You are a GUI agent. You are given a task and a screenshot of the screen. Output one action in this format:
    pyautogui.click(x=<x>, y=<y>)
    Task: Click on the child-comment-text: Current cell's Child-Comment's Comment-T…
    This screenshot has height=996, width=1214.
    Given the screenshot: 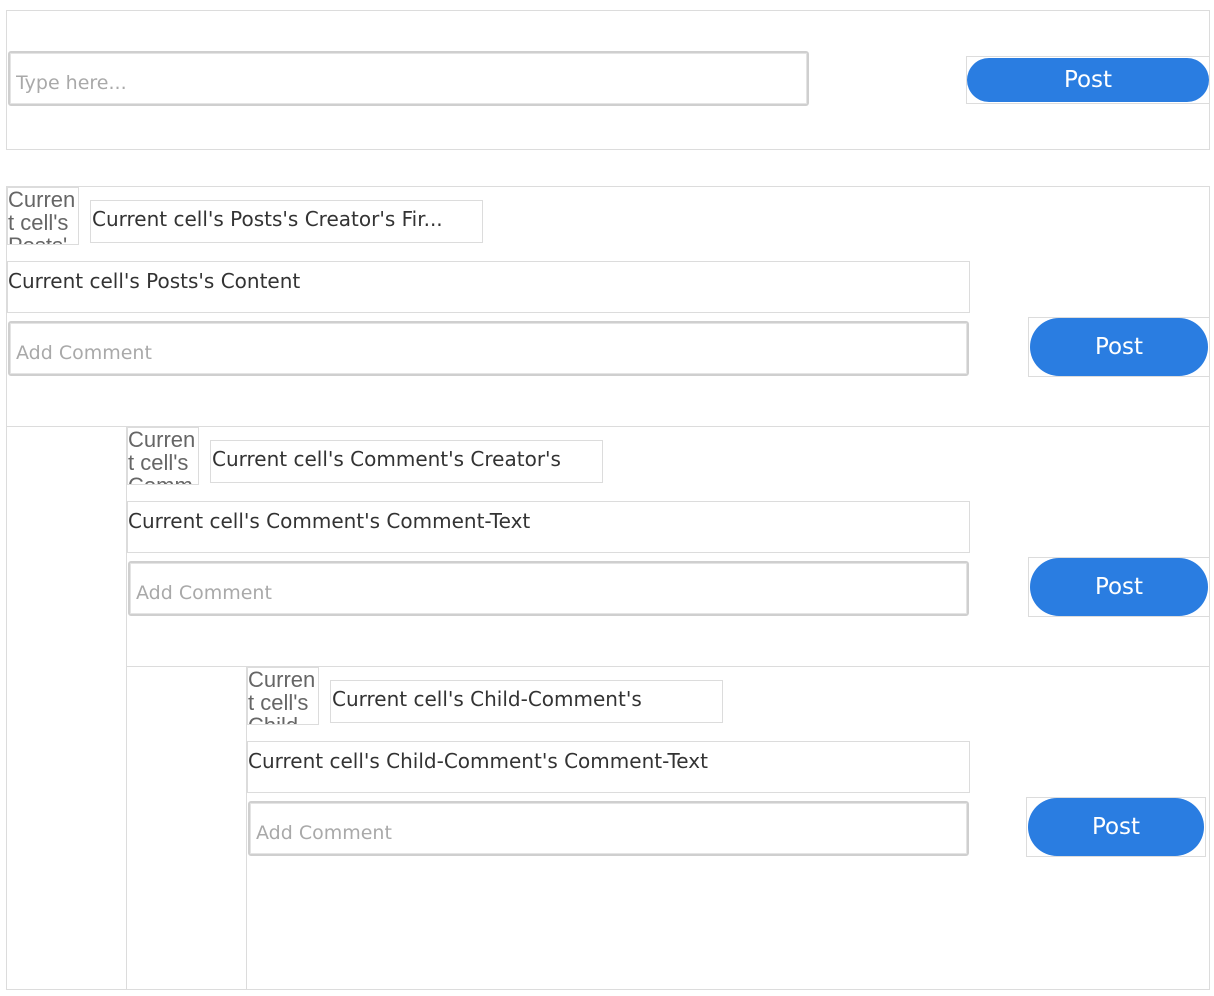 What is the action you would take?
    pyautogui.click(x=608, y=767)
    